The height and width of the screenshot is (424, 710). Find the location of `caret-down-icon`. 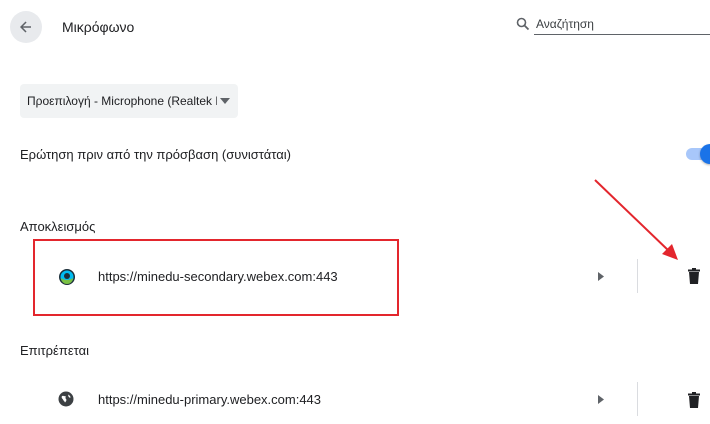

caret-down-icon is located at coordinates (225, 101).